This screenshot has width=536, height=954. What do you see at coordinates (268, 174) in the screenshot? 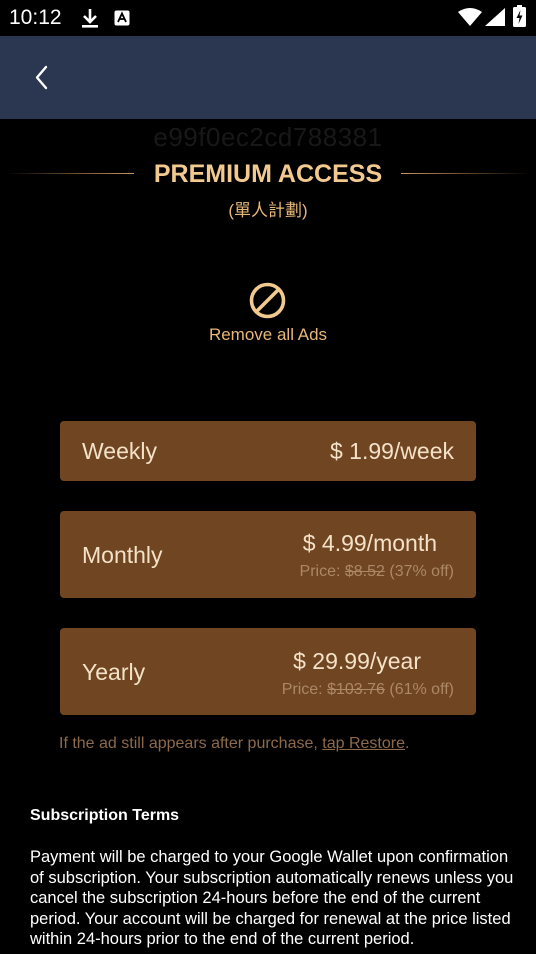
I see `page-title: PREMIUM ACCESS` at bounding box center [268, 174].